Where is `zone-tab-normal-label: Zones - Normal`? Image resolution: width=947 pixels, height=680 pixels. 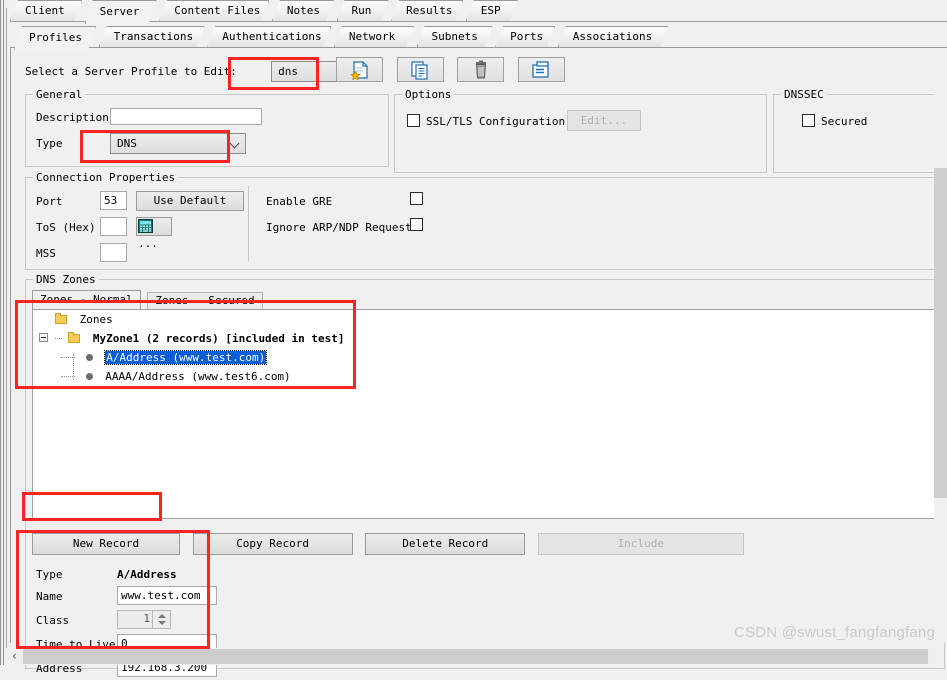 zone-tab-normal-label: Zones - Normal is located at coordinates (86, 299).